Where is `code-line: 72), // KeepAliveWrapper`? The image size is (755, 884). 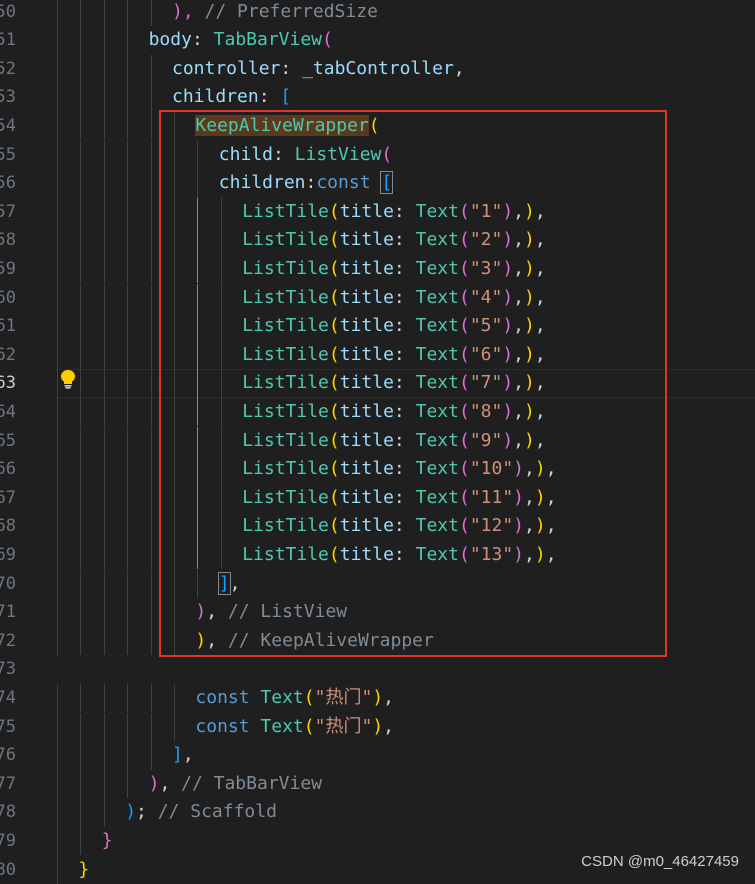 code-line: 72), // KeepAliveWrapper is located at coordinates (377, 641).